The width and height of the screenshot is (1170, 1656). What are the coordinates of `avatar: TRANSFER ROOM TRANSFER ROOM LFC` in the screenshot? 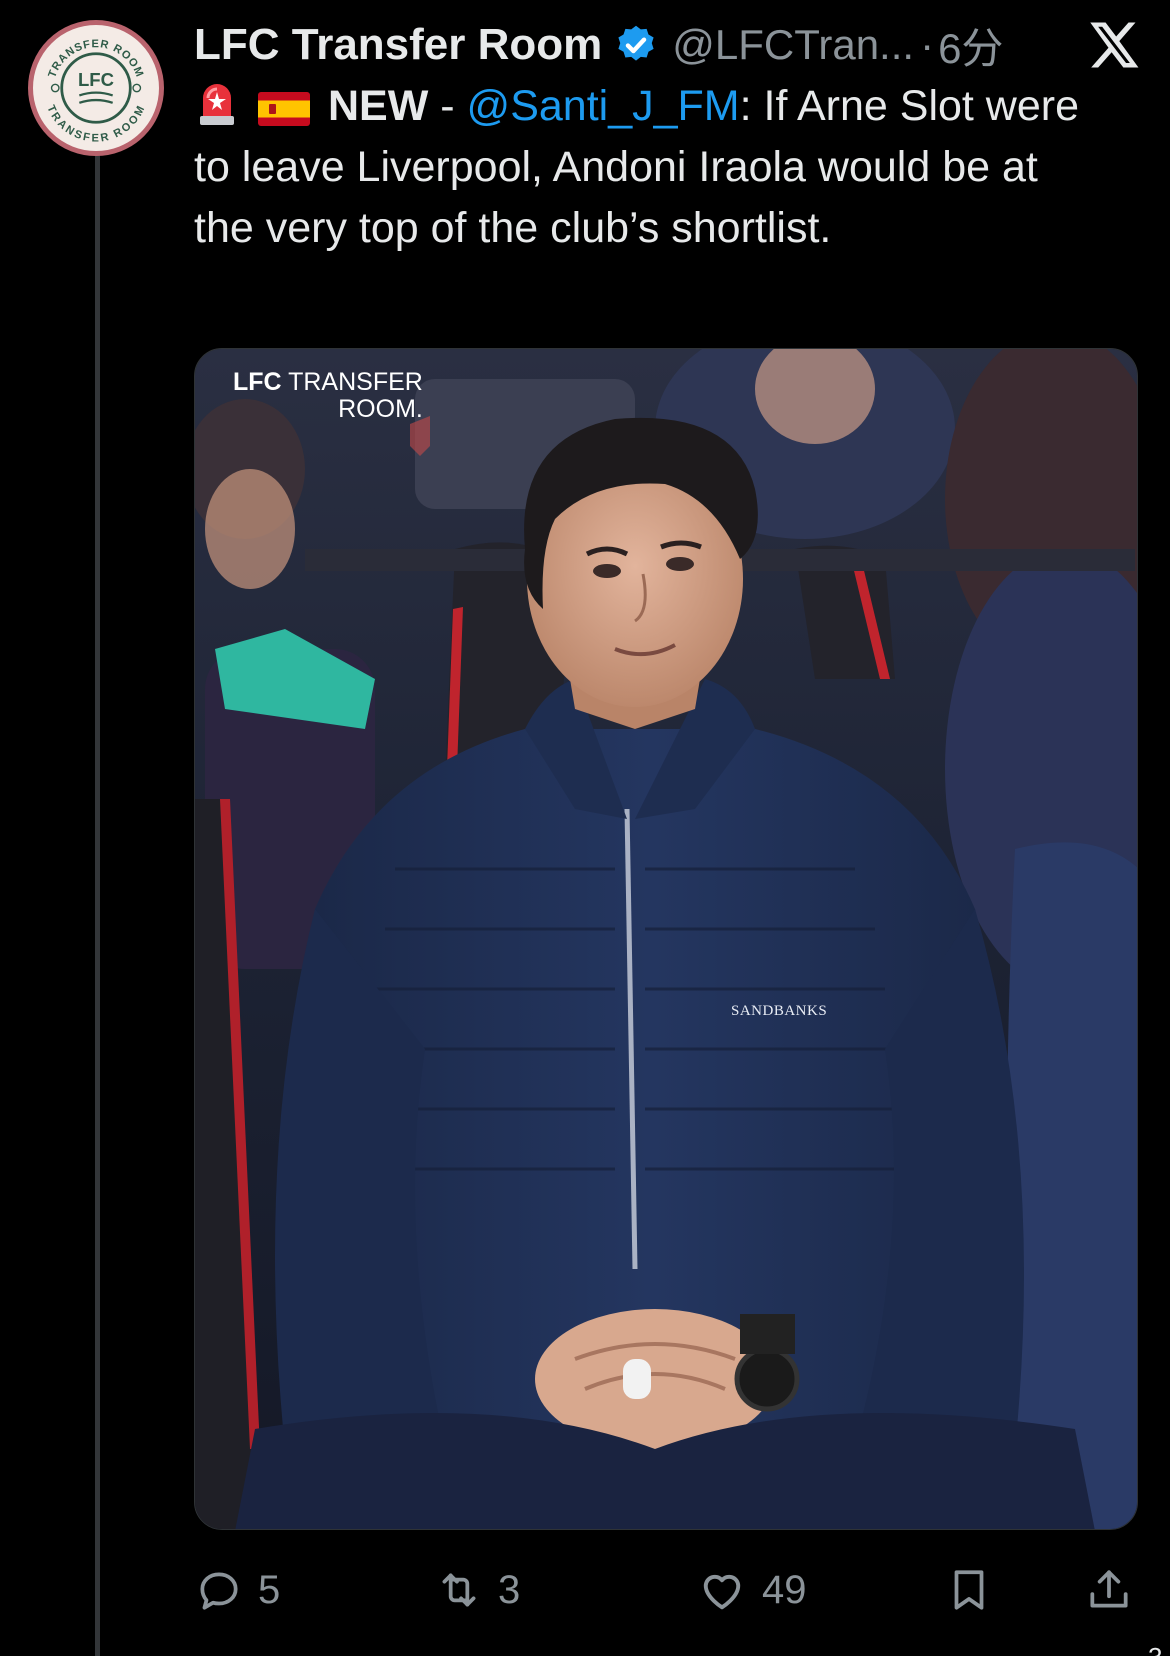 It's located at (96, 88).